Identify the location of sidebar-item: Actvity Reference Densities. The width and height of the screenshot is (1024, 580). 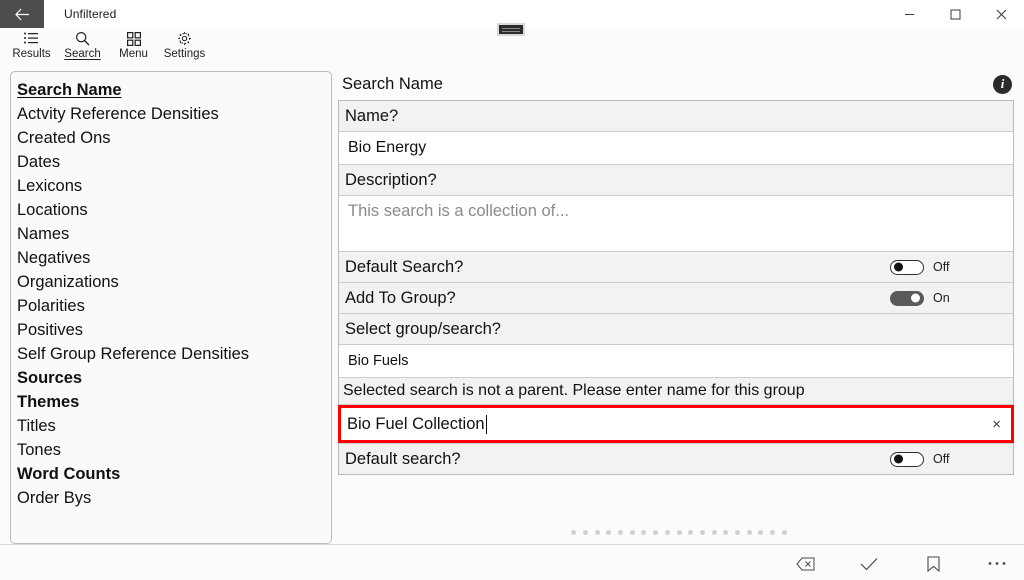
(173, 114).